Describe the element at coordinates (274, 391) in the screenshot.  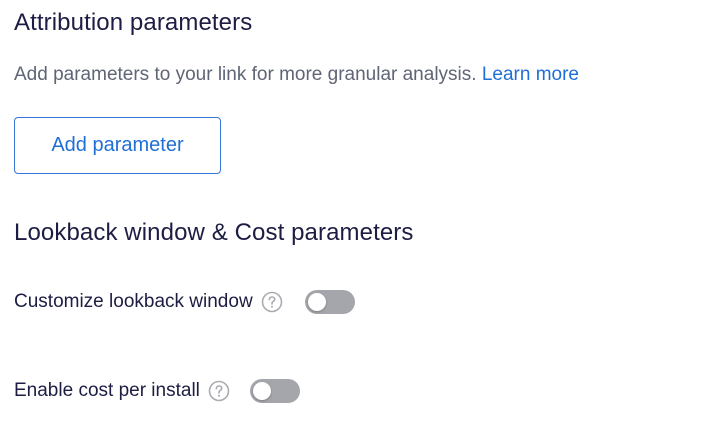
I see `cost-per-install-toggle` at that location.